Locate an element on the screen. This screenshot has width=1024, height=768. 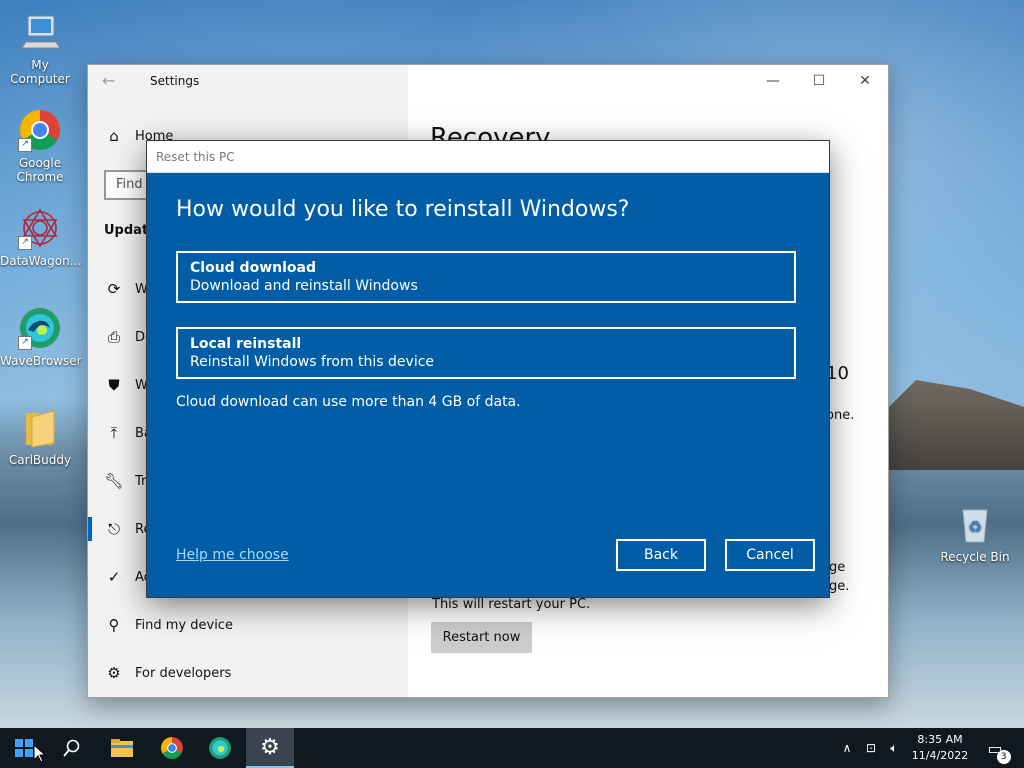
main-text-fragment: ge is located at coordinates (837, 567).